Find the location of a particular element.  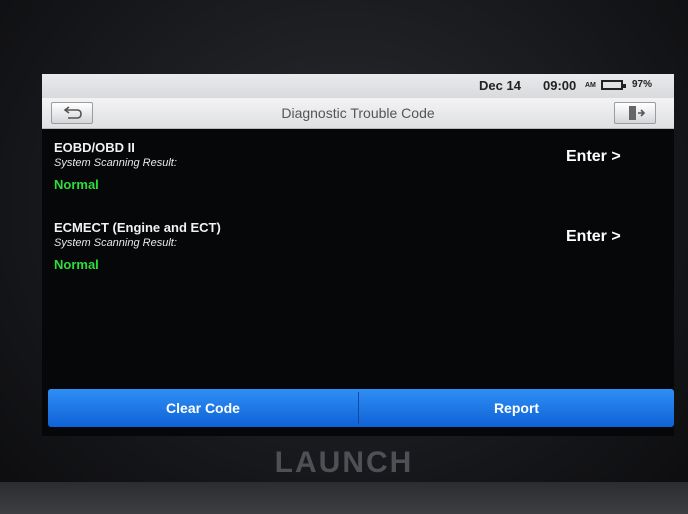

brand-logo: LAUNCH is located at coordinates (344, 462).